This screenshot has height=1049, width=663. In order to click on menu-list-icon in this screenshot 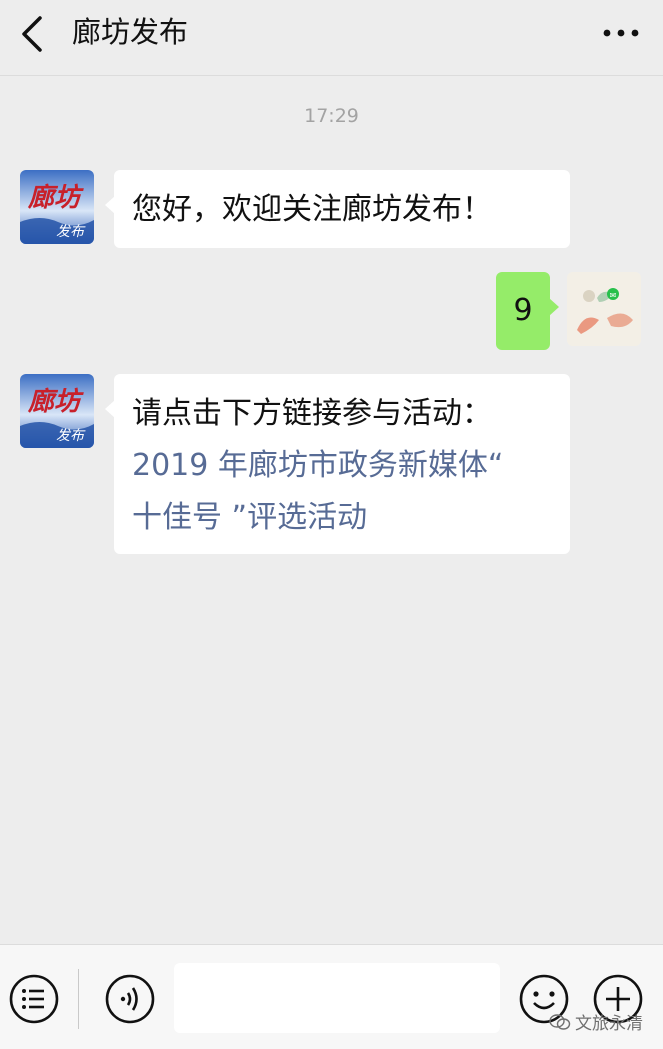, I will do `click(34, 999)`.